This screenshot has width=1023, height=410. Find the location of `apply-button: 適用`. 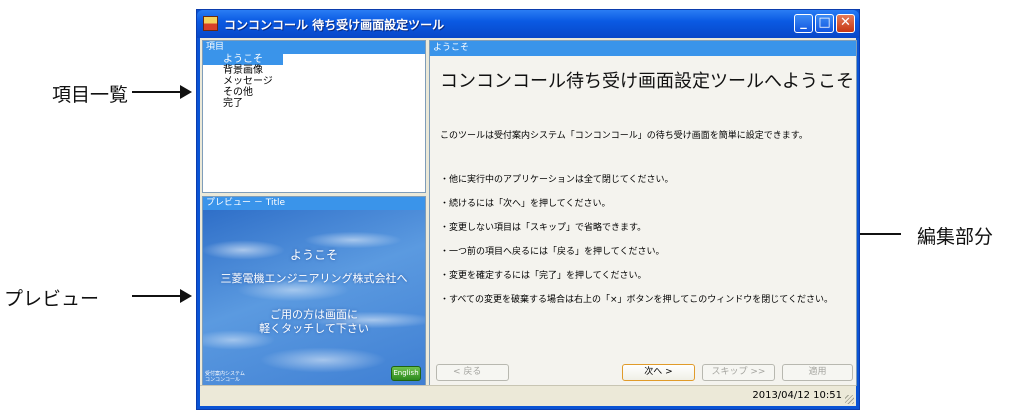

apply-button: 適用 is located at coordinates (817, 372).